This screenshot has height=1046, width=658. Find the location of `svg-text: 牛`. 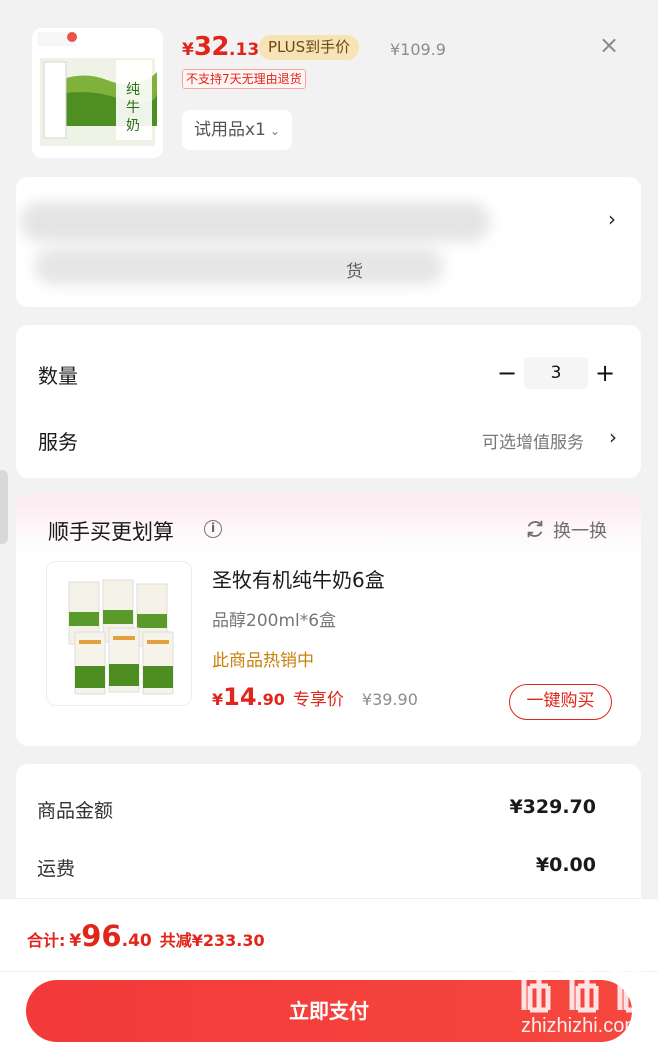

svg-text: 牛 is located at coordinates (133, 108).